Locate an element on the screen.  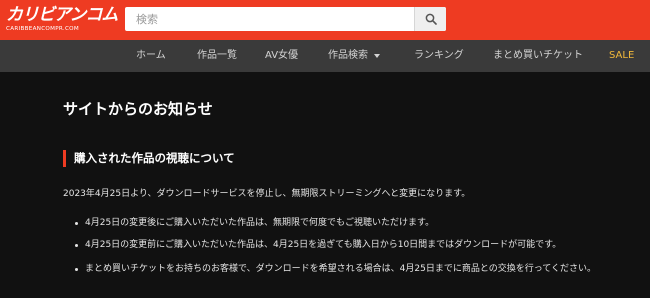
site-logo: カリビアンコム CARIBBEANCOMPR.COM is located at coordinates (62, 20).